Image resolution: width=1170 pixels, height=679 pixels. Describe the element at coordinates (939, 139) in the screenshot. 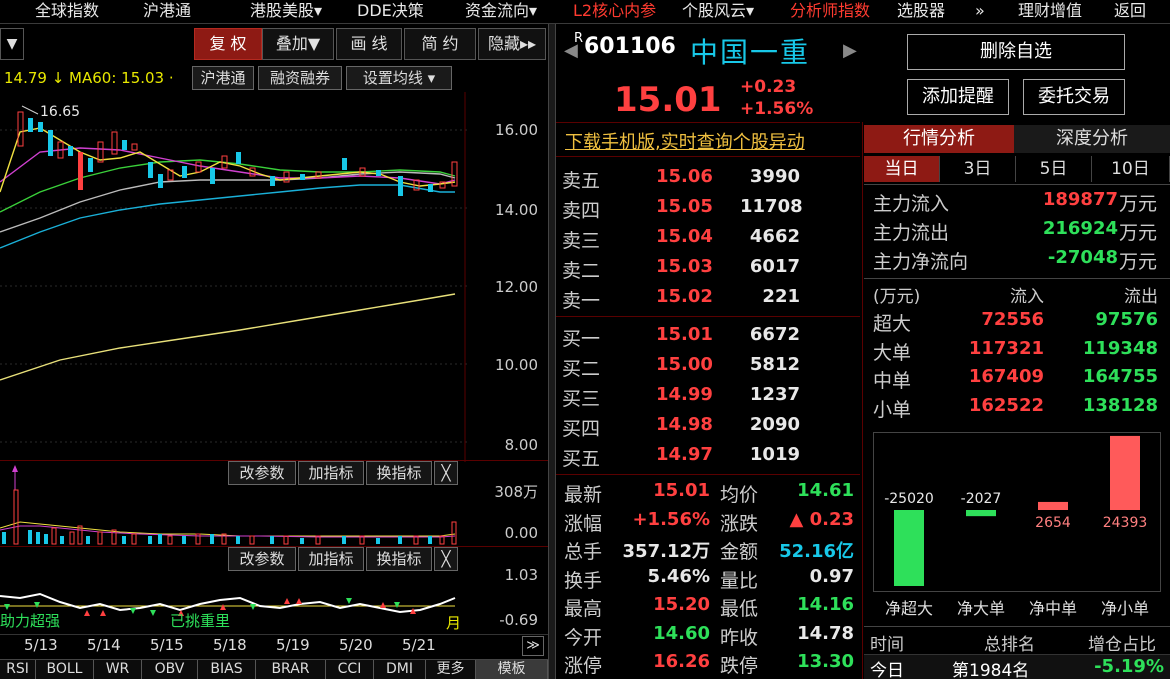

I see `tab-market-analysis: 行情分析` at that location.